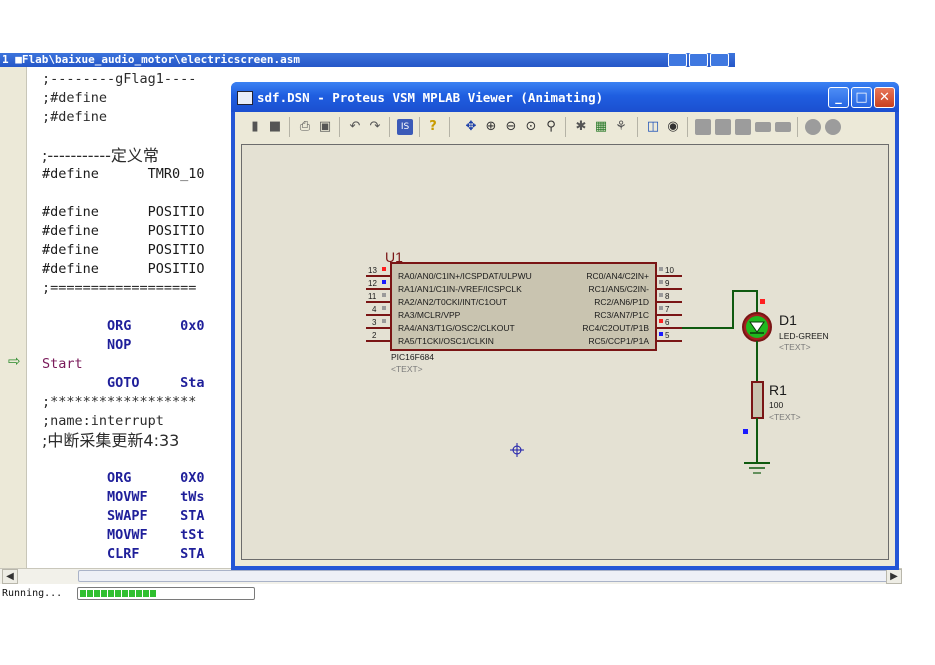 The width and height of the screenshot is (935, 665). What do you see at coordinates (894, 576) in the screenshot?
I see `scroll-right-icon: ▶` at bounding box center [894, 576].